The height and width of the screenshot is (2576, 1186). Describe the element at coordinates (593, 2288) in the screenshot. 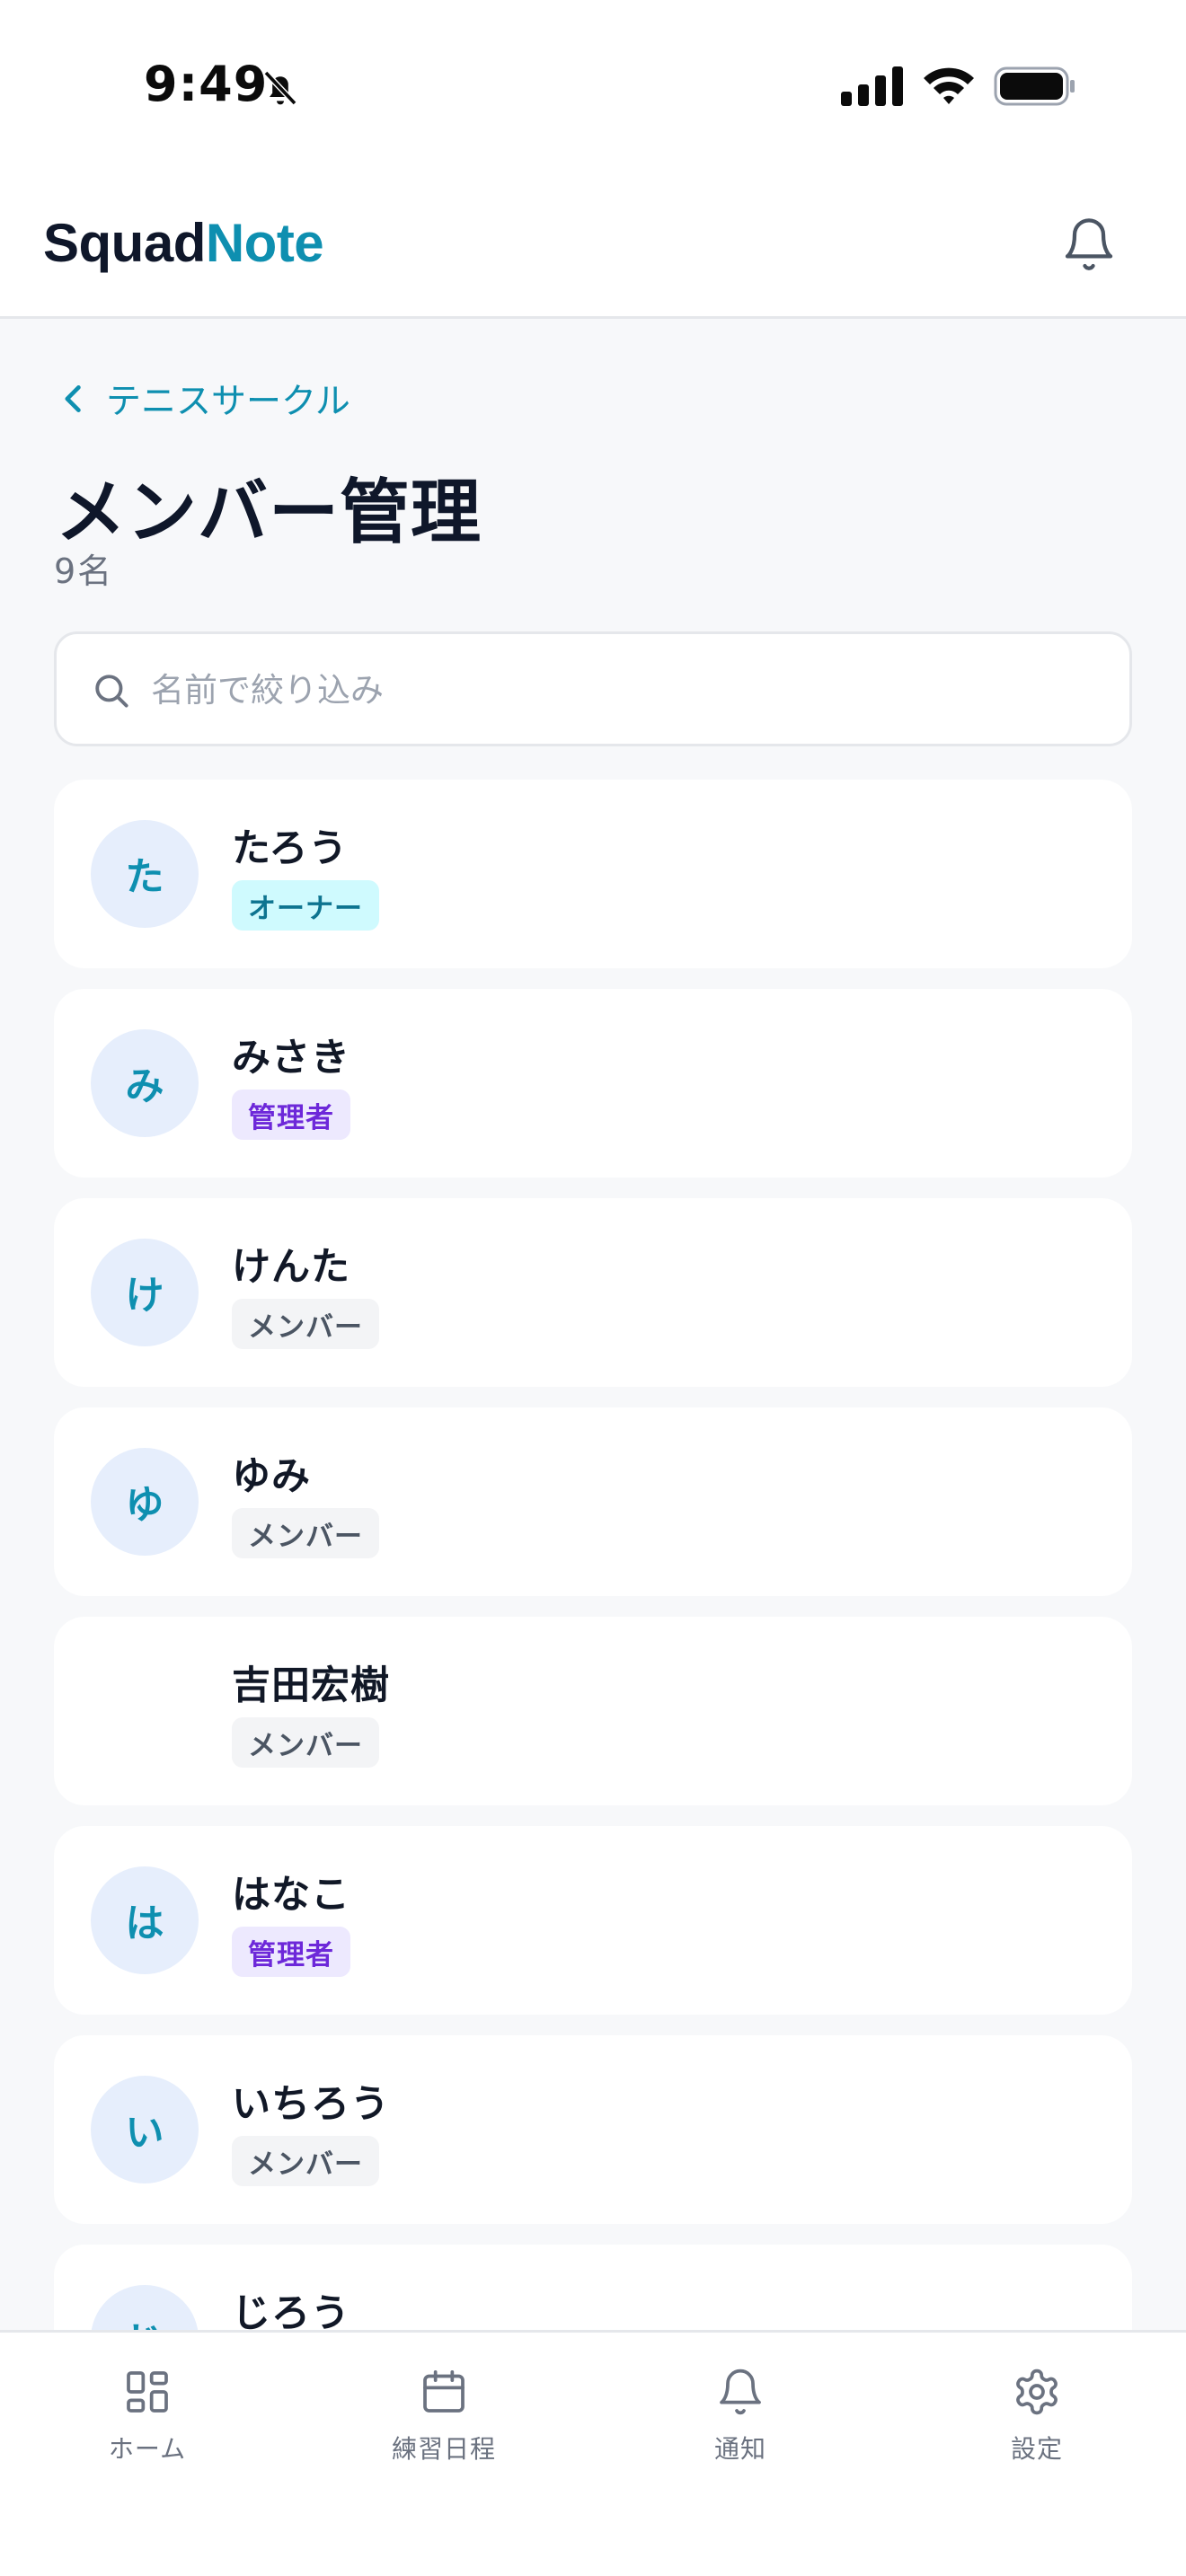

I see `member-card: じ じろう` at that location.